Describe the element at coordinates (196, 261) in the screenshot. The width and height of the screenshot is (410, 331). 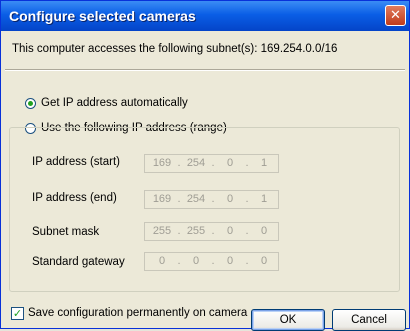
I see `gateway-octet-2: 0` at that location.